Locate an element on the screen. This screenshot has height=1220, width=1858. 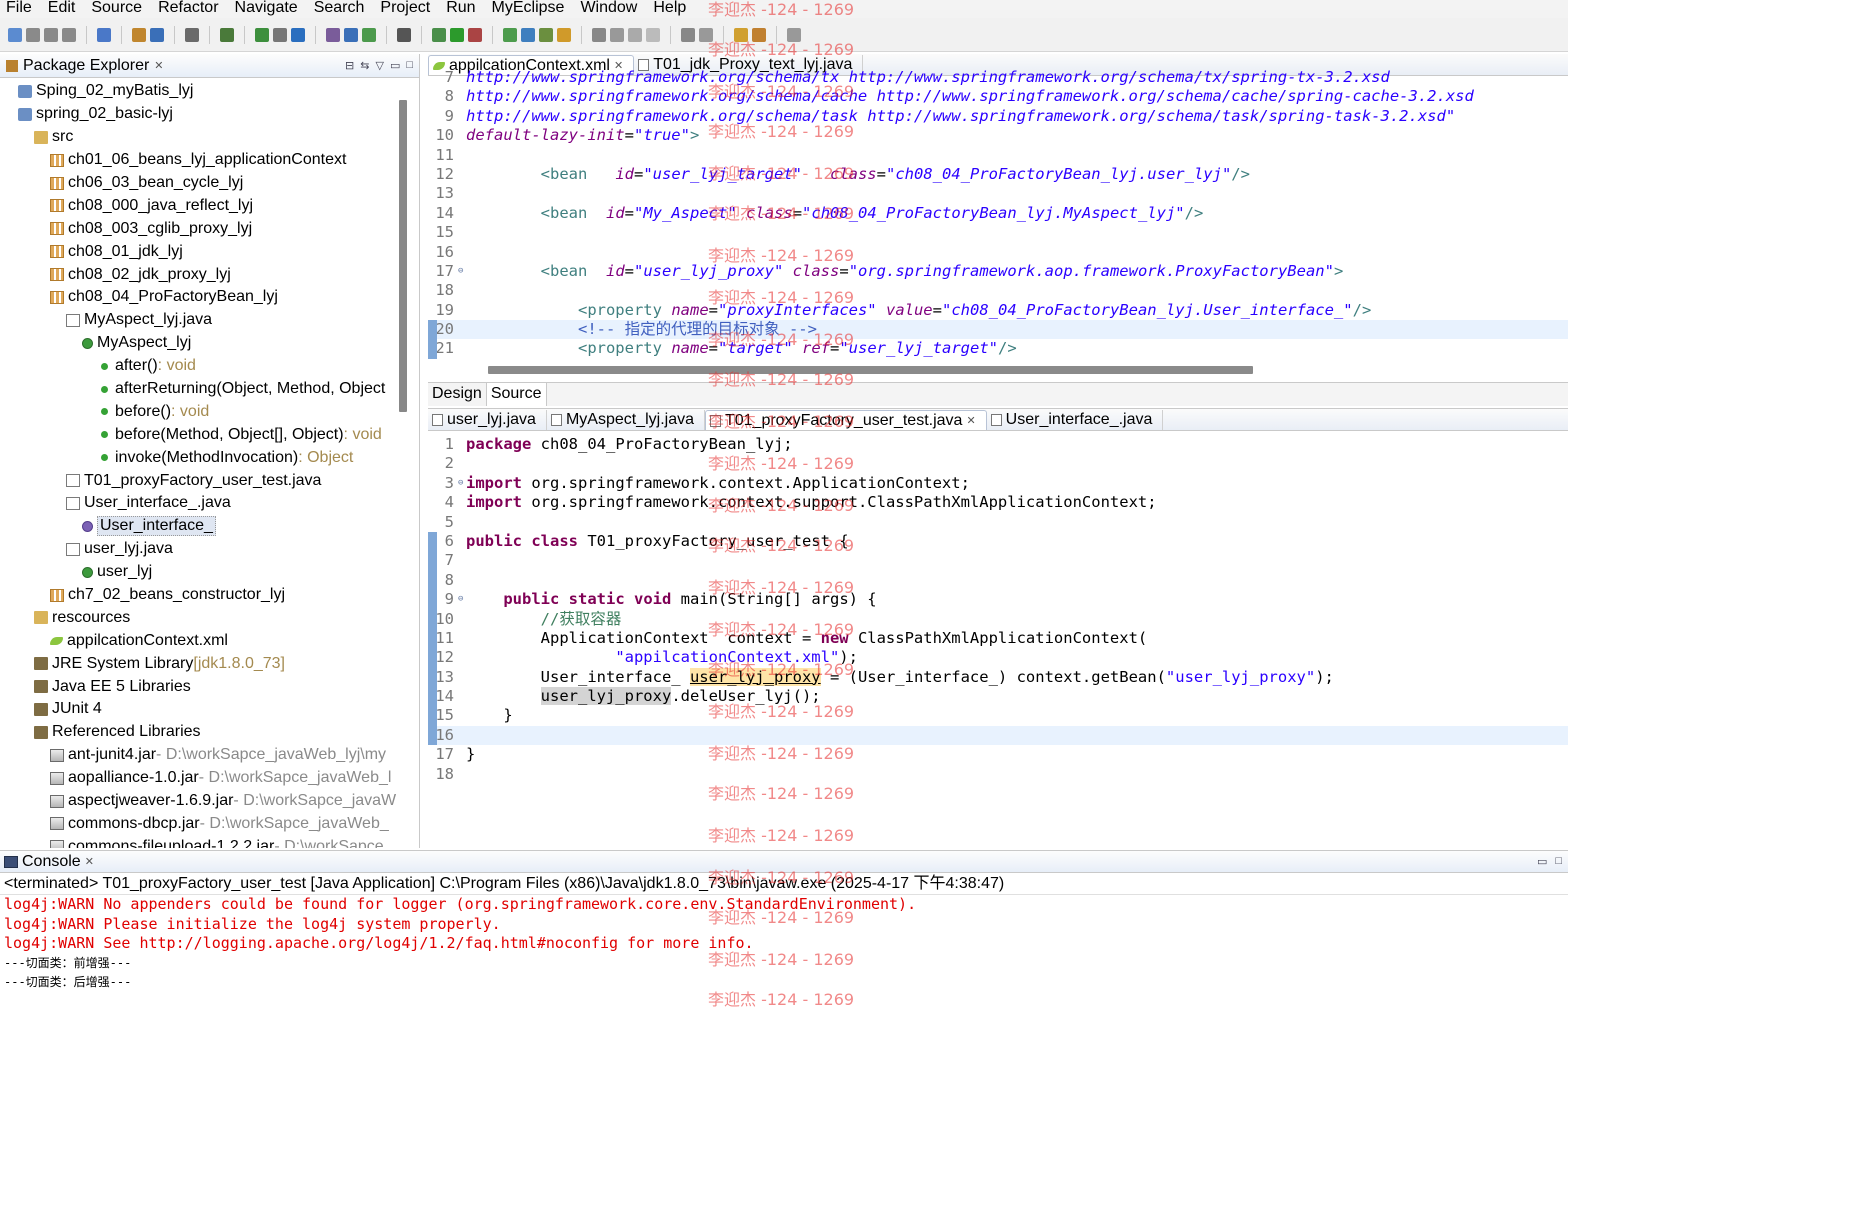
tree-item: MyAspect_lyj.java is located at coordinates (209, 320).